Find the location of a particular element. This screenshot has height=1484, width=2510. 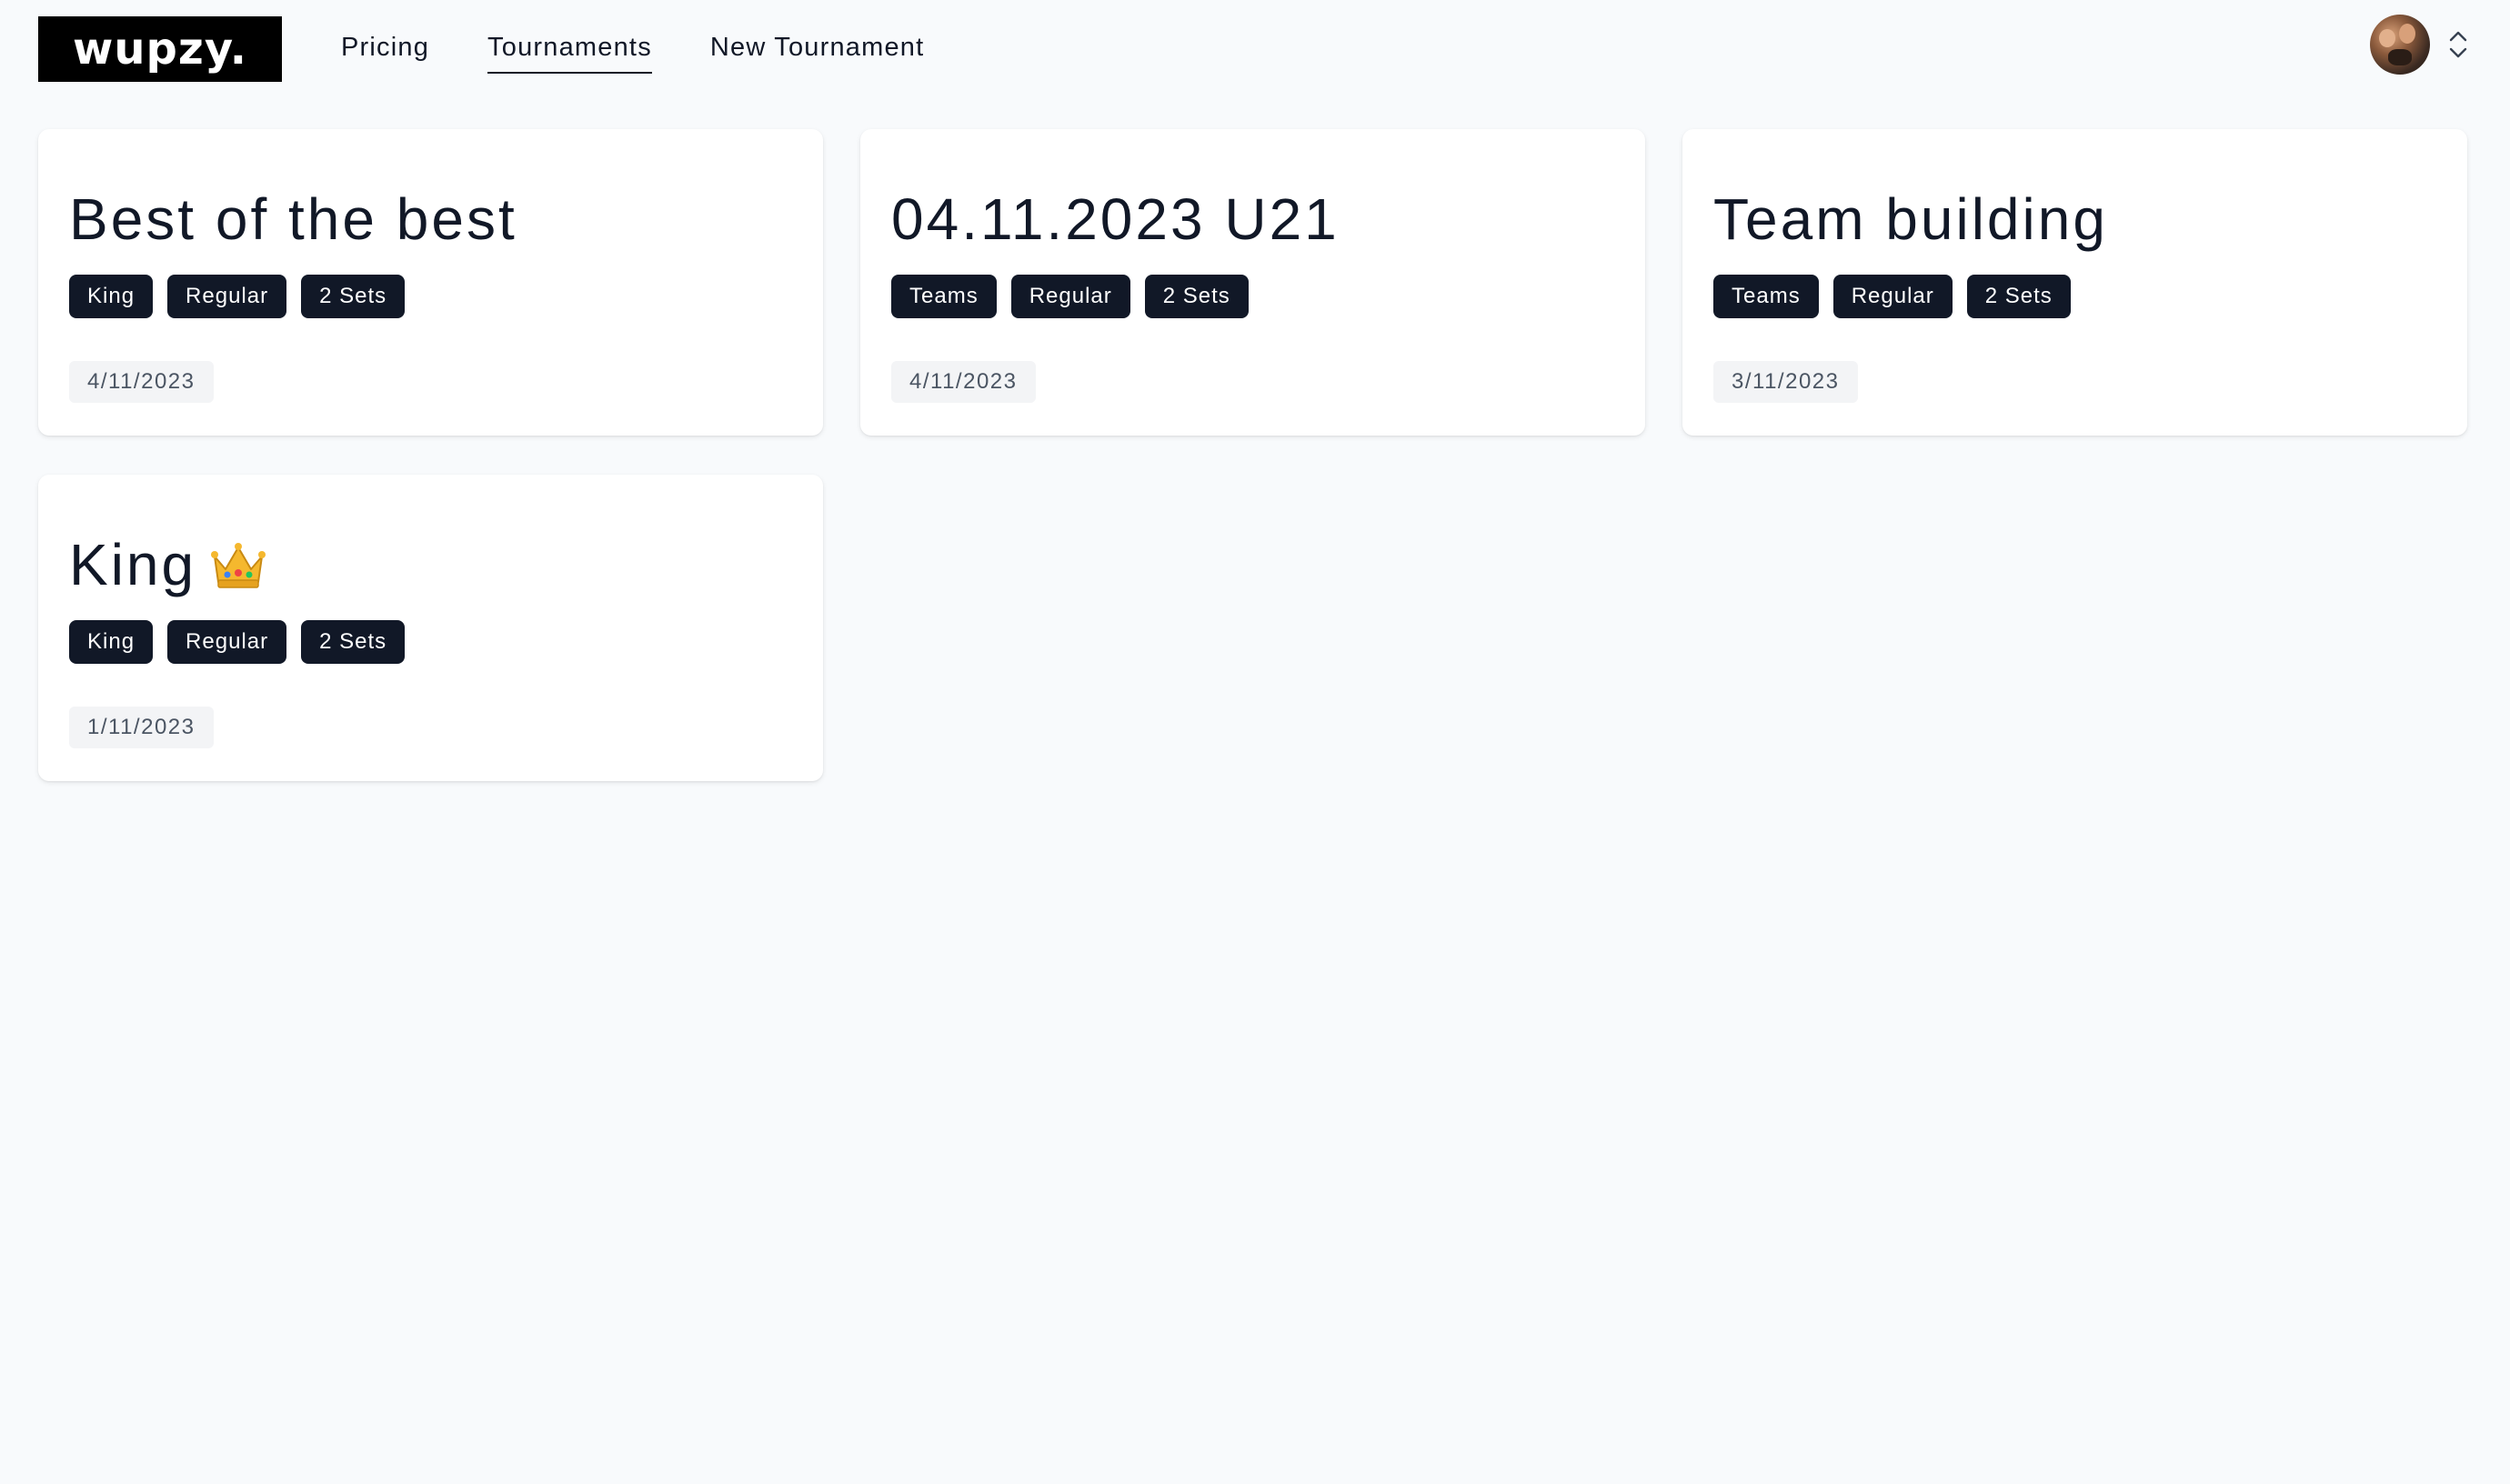

chevron-up-down-icon is located at coordinates (2458, 45).